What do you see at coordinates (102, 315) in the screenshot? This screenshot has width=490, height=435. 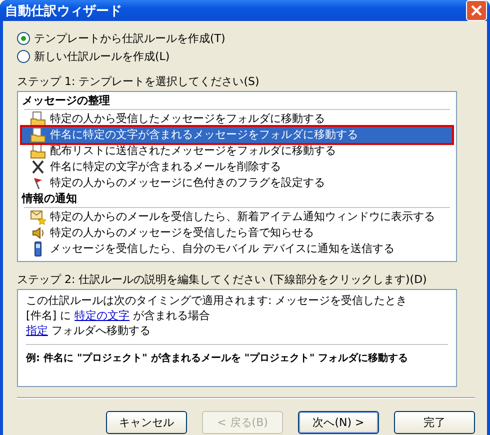 I see `rule-link: 特定の文字` at bounding box center [102, 315].